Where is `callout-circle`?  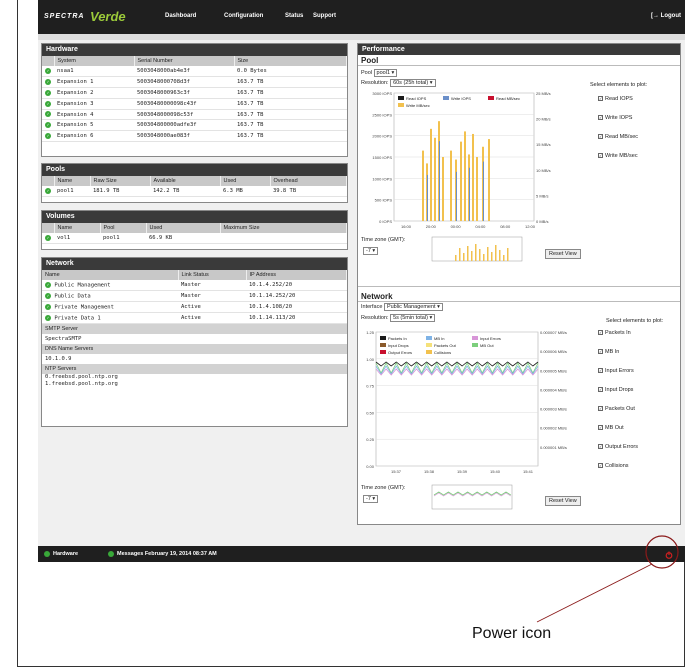 callout-circle is located at coordinates (662, 552).